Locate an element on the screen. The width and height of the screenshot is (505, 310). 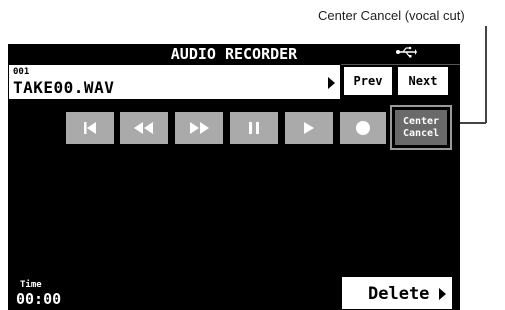
skip-to-start-icon is located at coordinates (90, 128).